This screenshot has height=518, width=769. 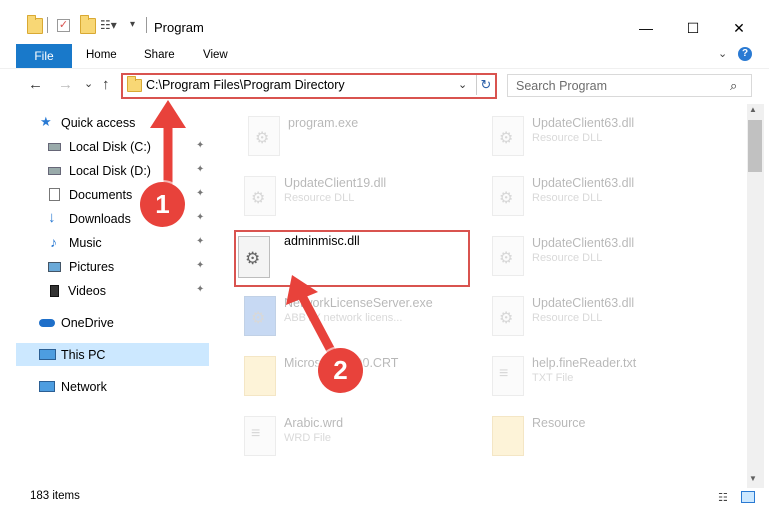 What do you see at coordinates (340, 370) in the screenshot?
I see `step-2-badge: 2` at bounding box center [340, 370].